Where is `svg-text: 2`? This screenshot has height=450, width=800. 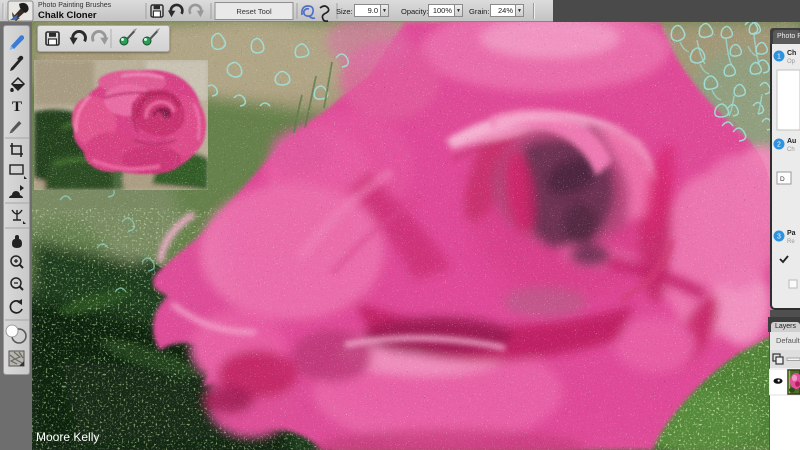 svg-text: 2 is located at coordinates (779, 145).